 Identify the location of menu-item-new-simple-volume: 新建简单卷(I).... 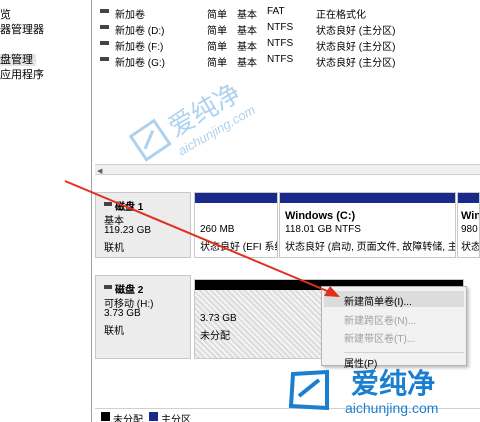
(378, 300).